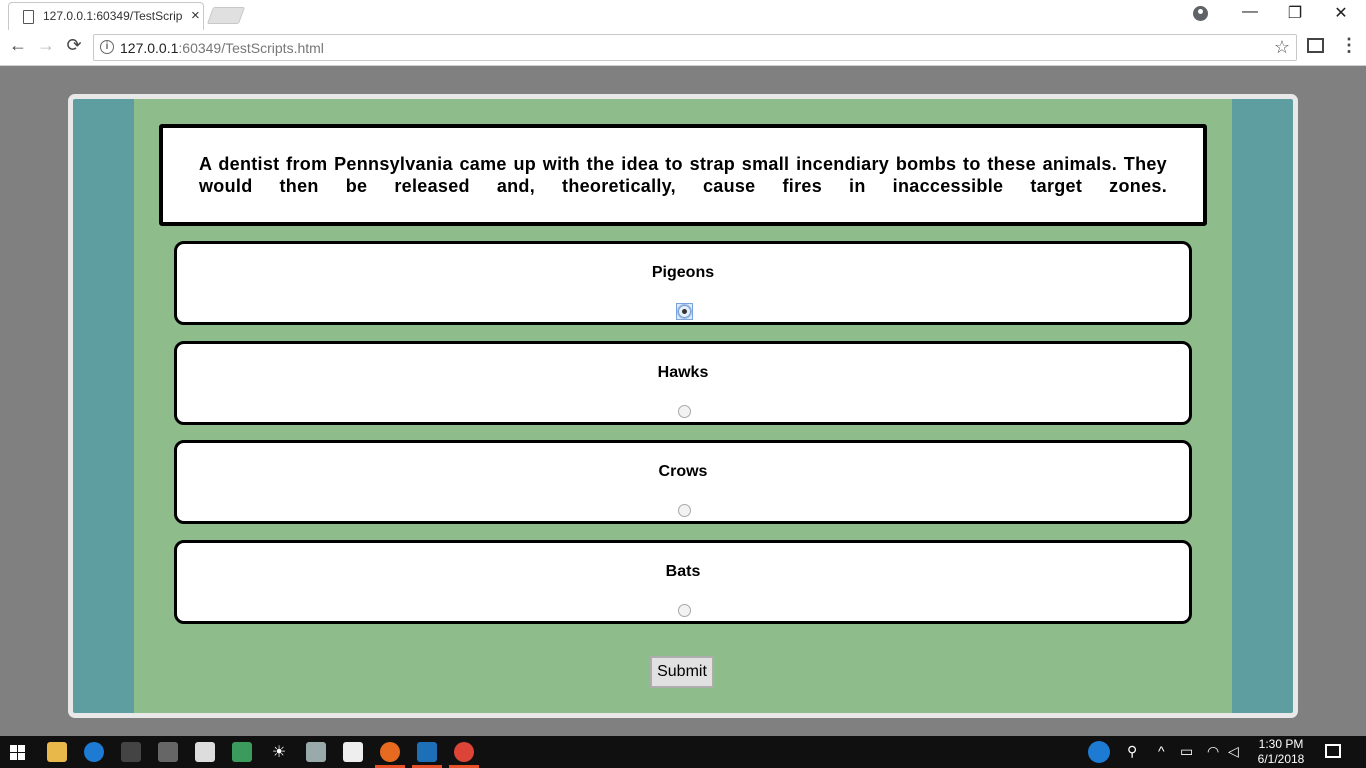 Image resolution: width=1366 pixels, height=768 pixels. Describe the element at coordinates (242, 752) in the screenshot. I see `app-icon` at that location.